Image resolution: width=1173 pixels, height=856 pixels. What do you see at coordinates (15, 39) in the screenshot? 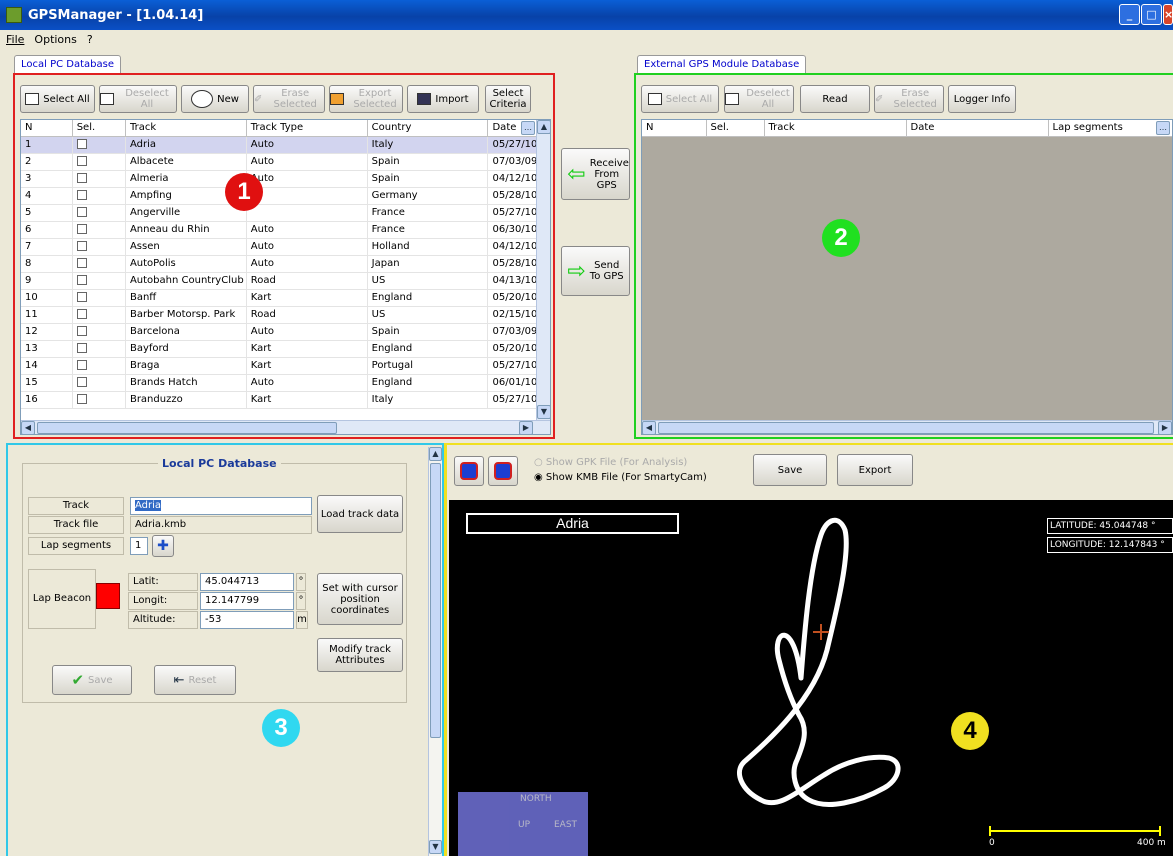
I see `menu-file: File` at bounding box center [15, 39].